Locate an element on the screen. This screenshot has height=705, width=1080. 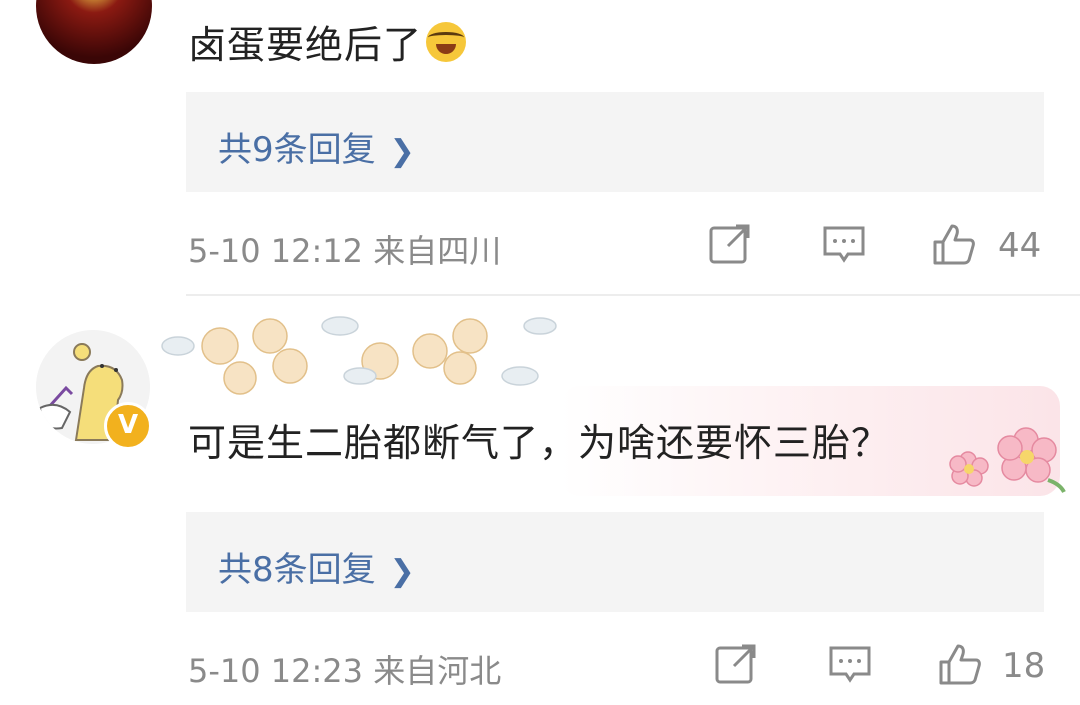
replies-label: 共8条回复 is located at coordinates (297, 570).